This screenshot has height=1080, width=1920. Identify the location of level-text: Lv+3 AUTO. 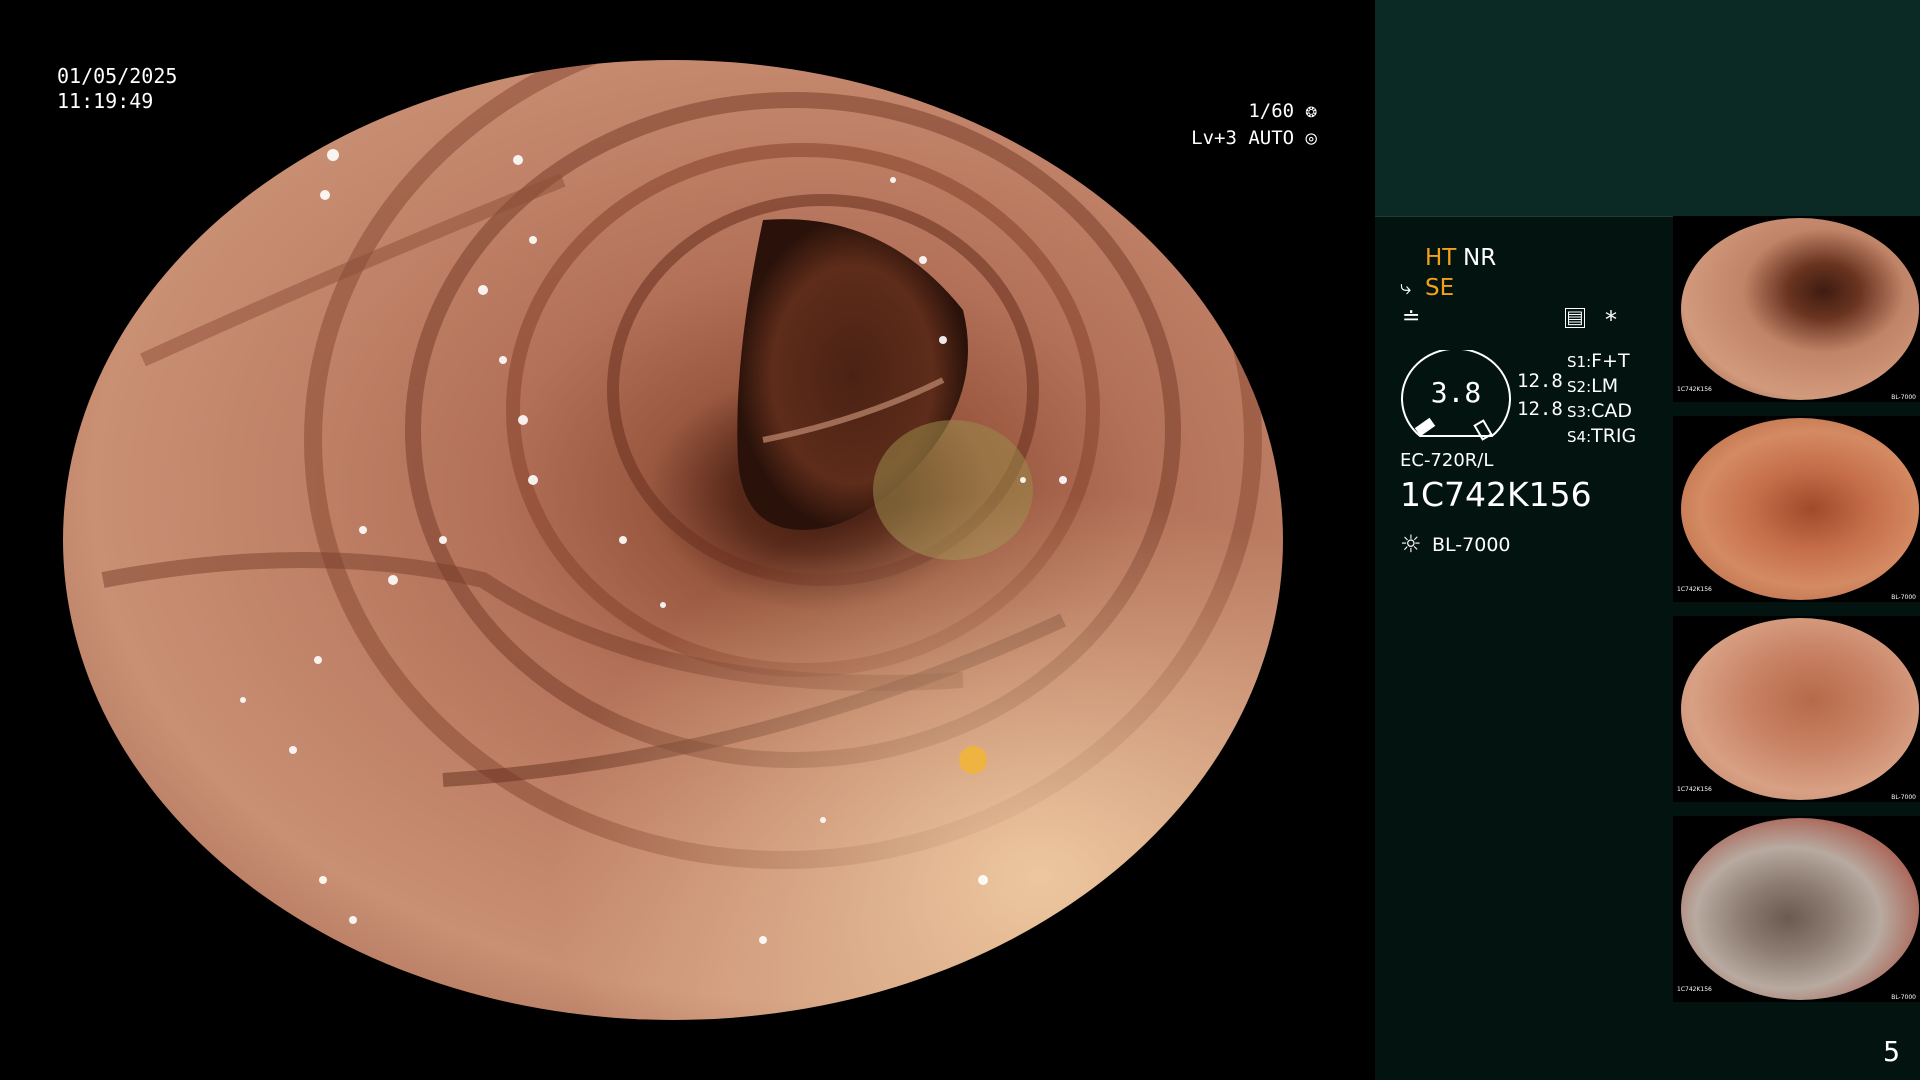
(1243, 138).